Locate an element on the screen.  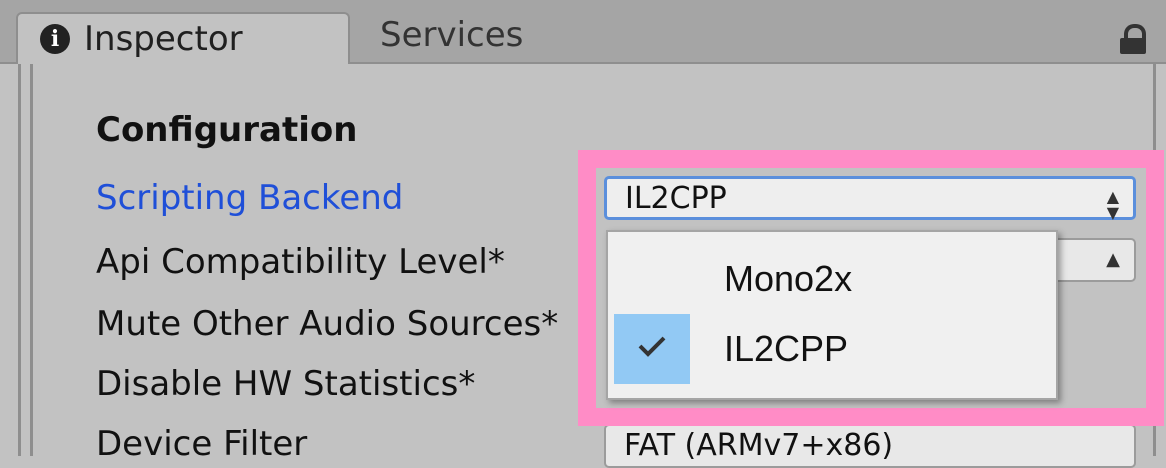
device-filter-label: Device Filter is located at coordinates (202, 444).